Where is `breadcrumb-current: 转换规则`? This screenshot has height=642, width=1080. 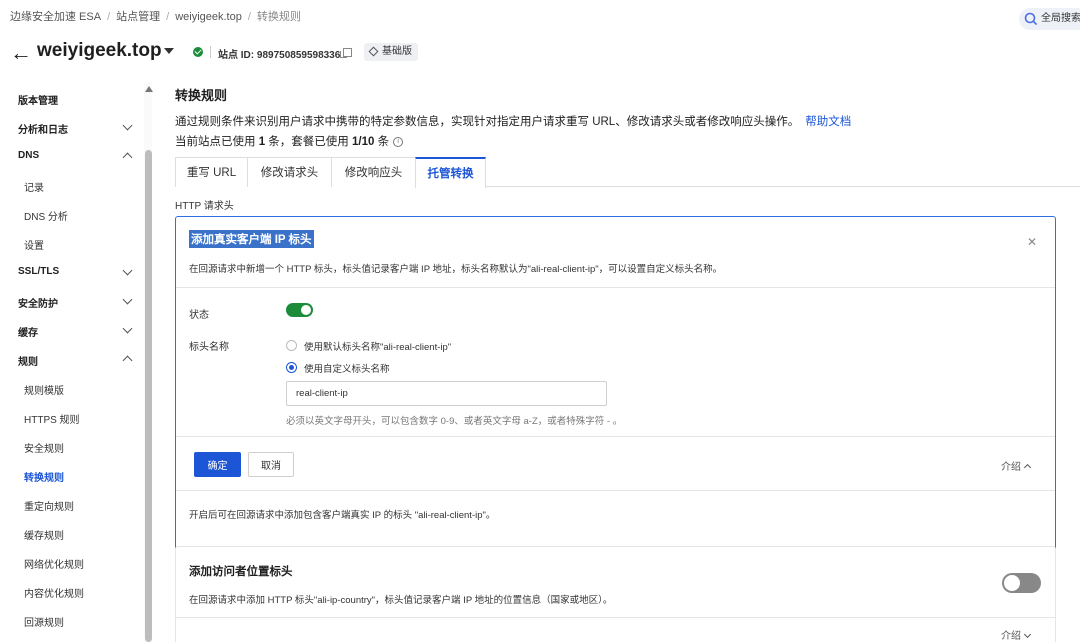
breadcrumb-current: 转换规则 is located at coordinates (278, 17).